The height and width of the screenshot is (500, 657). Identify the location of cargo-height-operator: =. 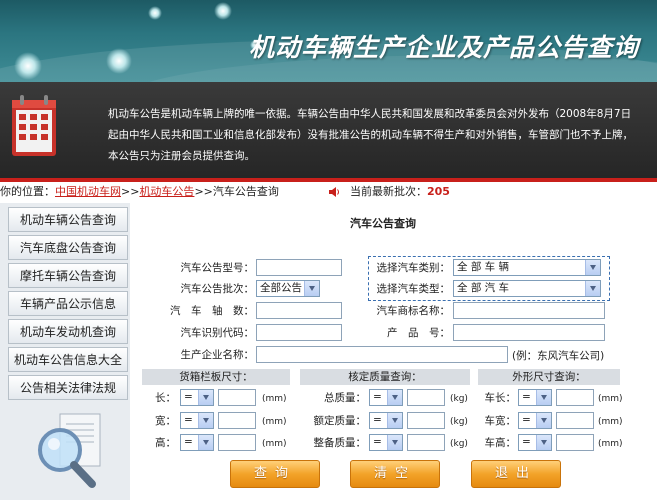
(197, 442).